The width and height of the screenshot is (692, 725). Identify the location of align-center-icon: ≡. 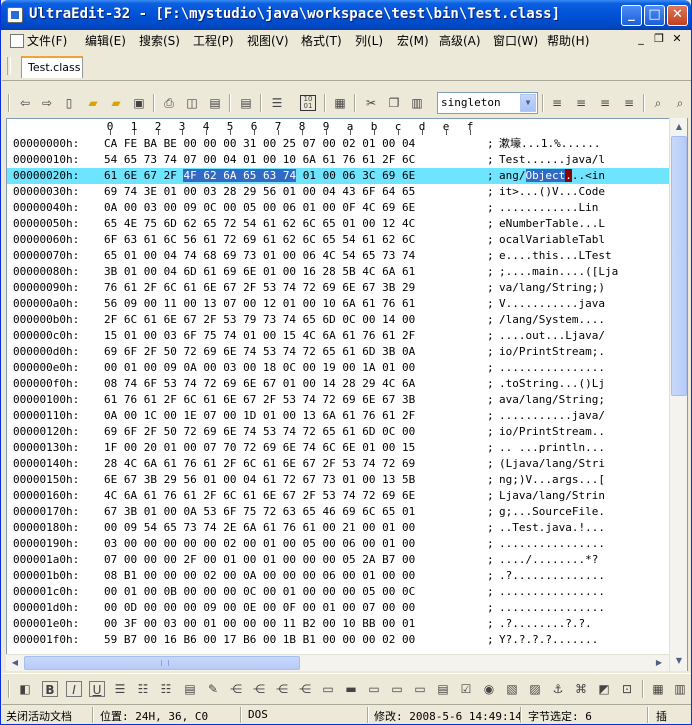
(581, 103).